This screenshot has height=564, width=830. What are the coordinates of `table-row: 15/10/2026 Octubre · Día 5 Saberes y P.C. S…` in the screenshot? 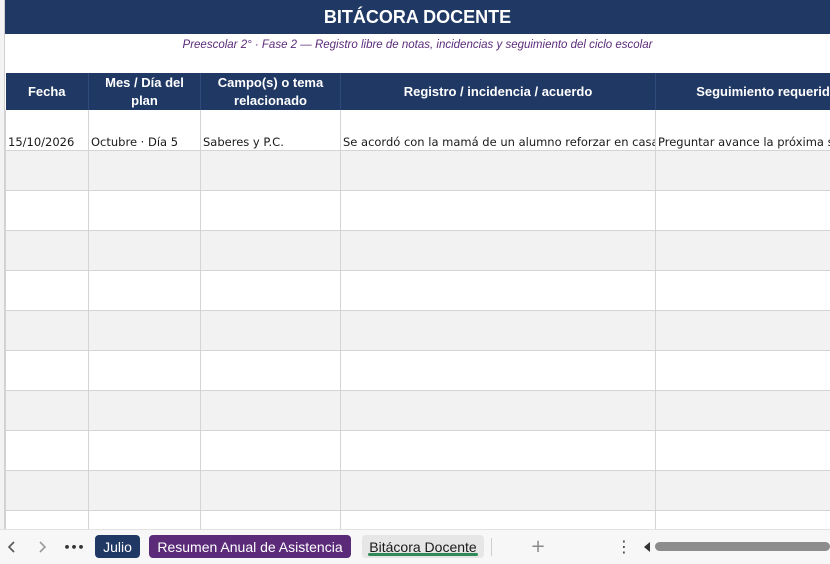 It's located at (417, 130).